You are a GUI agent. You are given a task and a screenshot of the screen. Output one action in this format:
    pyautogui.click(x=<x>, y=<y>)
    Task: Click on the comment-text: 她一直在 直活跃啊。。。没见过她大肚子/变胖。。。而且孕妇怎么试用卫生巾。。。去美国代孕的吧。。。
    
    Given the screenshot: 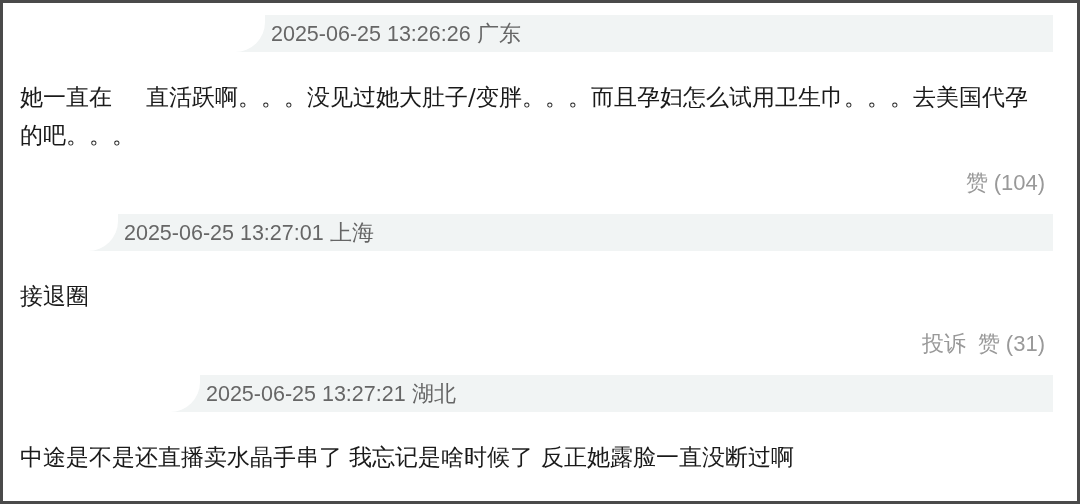 What is the action you would take?
    pyautogui.click(x=524, y=116)
    